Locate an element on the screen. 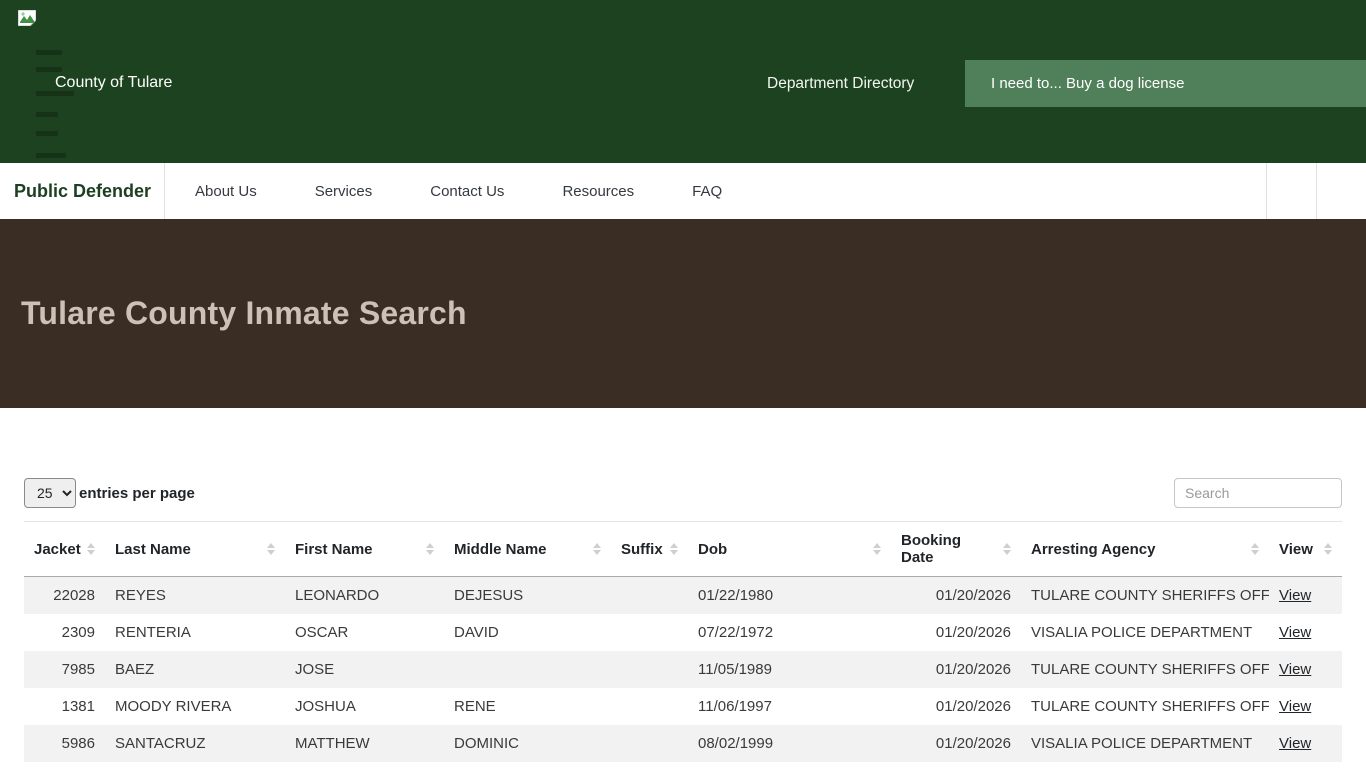 The width and height of the screenshot is (1366, 768). cell-dob: 01/22/1980 is located at coordinates (736, 595).